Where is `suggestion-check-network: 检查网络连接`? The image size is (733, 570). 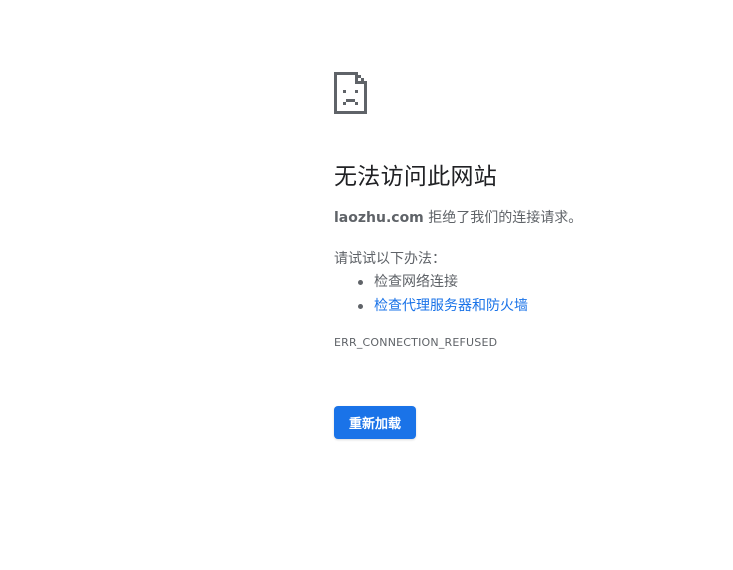 suggestion-check-network: 检查网络连接 is located at coordinates (541, 282).